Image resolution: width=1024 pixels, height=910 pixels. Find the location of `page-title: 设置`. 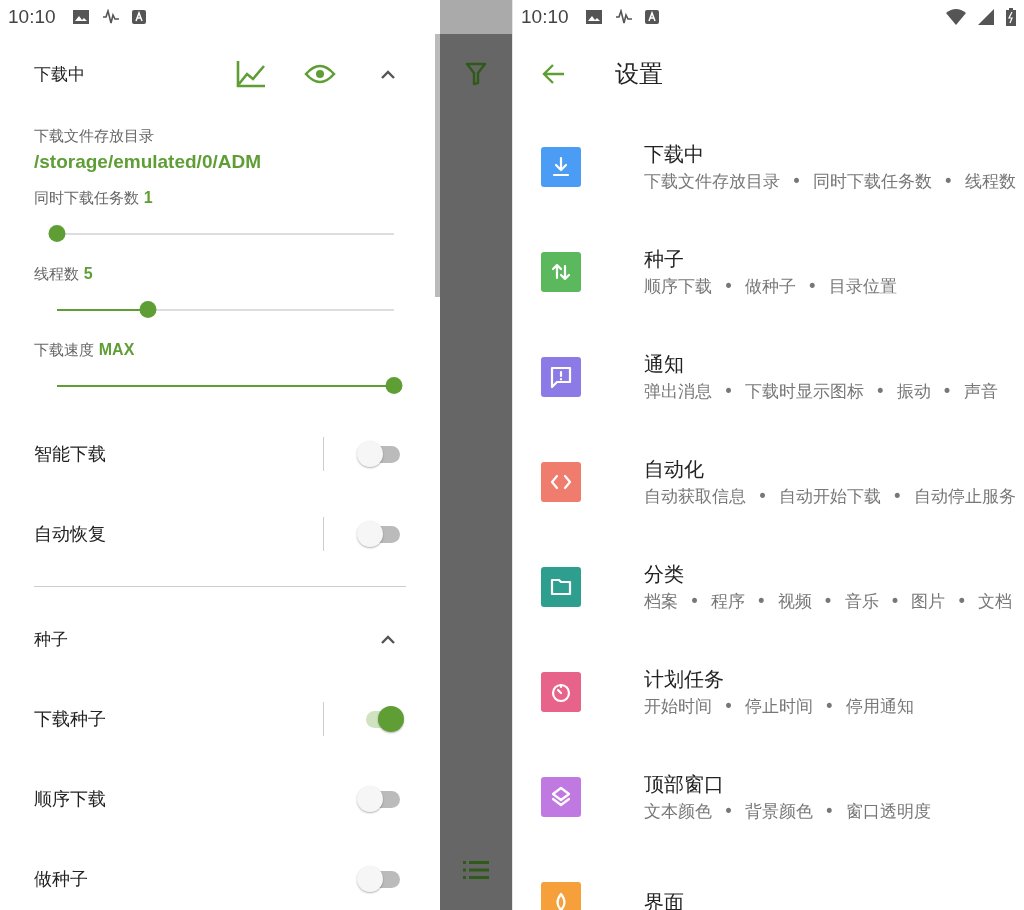

page-title: 设置 is located at coordinates (639, 74).